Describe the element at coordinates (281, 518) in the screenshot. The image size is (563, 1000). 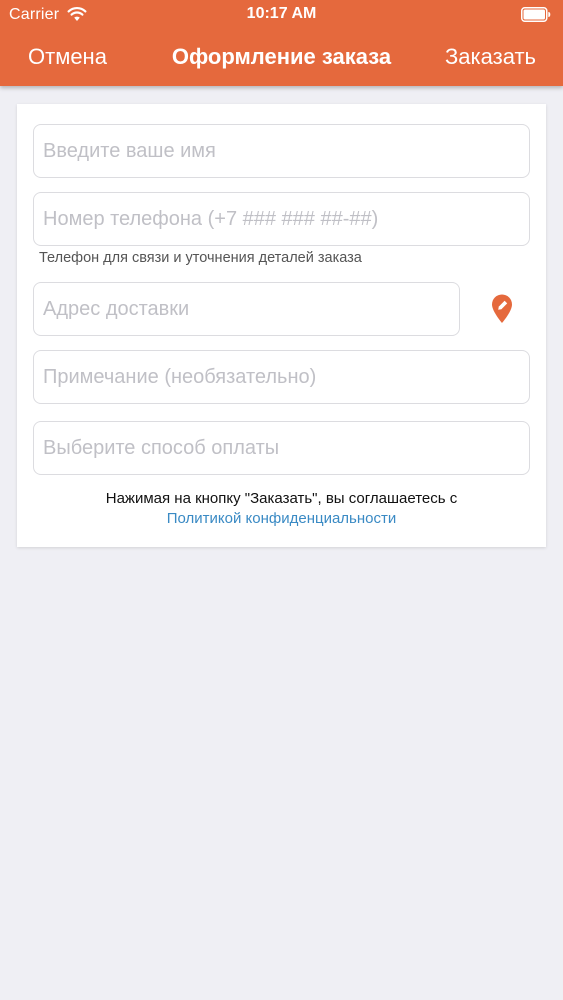
I see `privacy-policy-link: Политикой конфиденциальности` at that location.